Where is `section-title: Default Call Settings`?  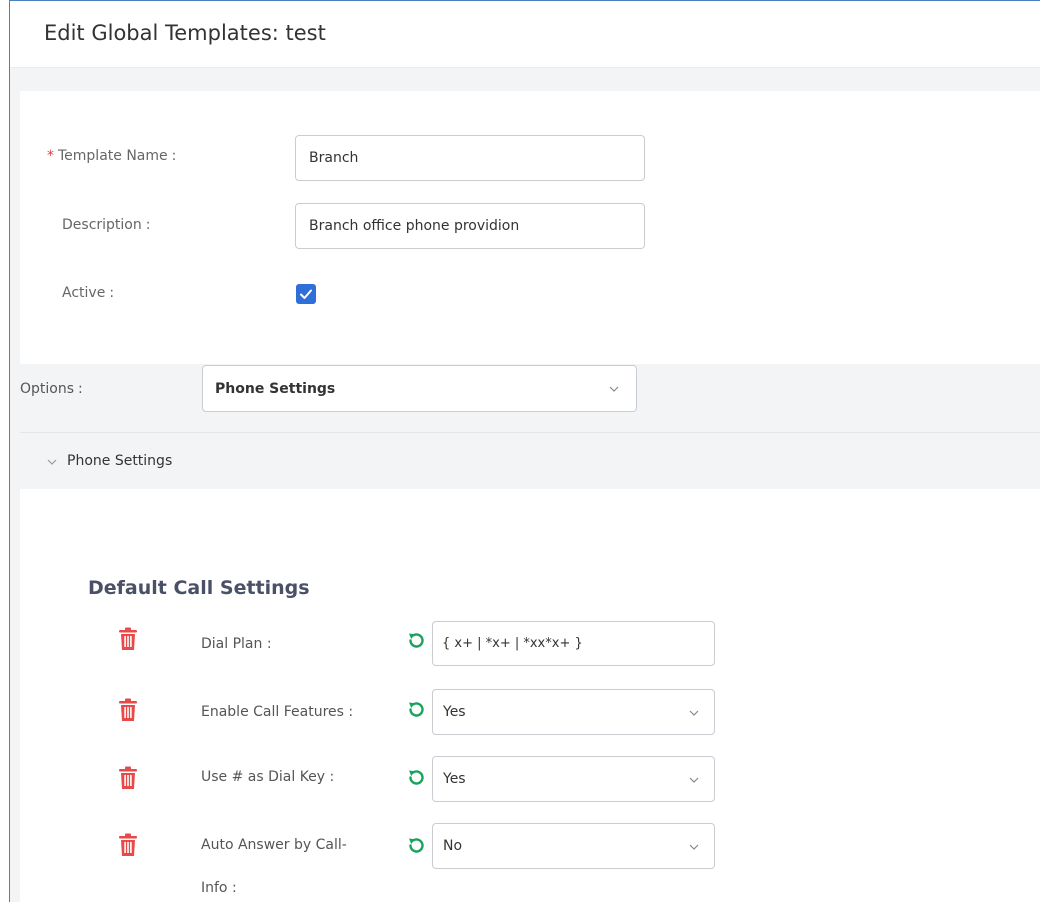 section-title: Default Call Settings is located at coordinates (199, 588).